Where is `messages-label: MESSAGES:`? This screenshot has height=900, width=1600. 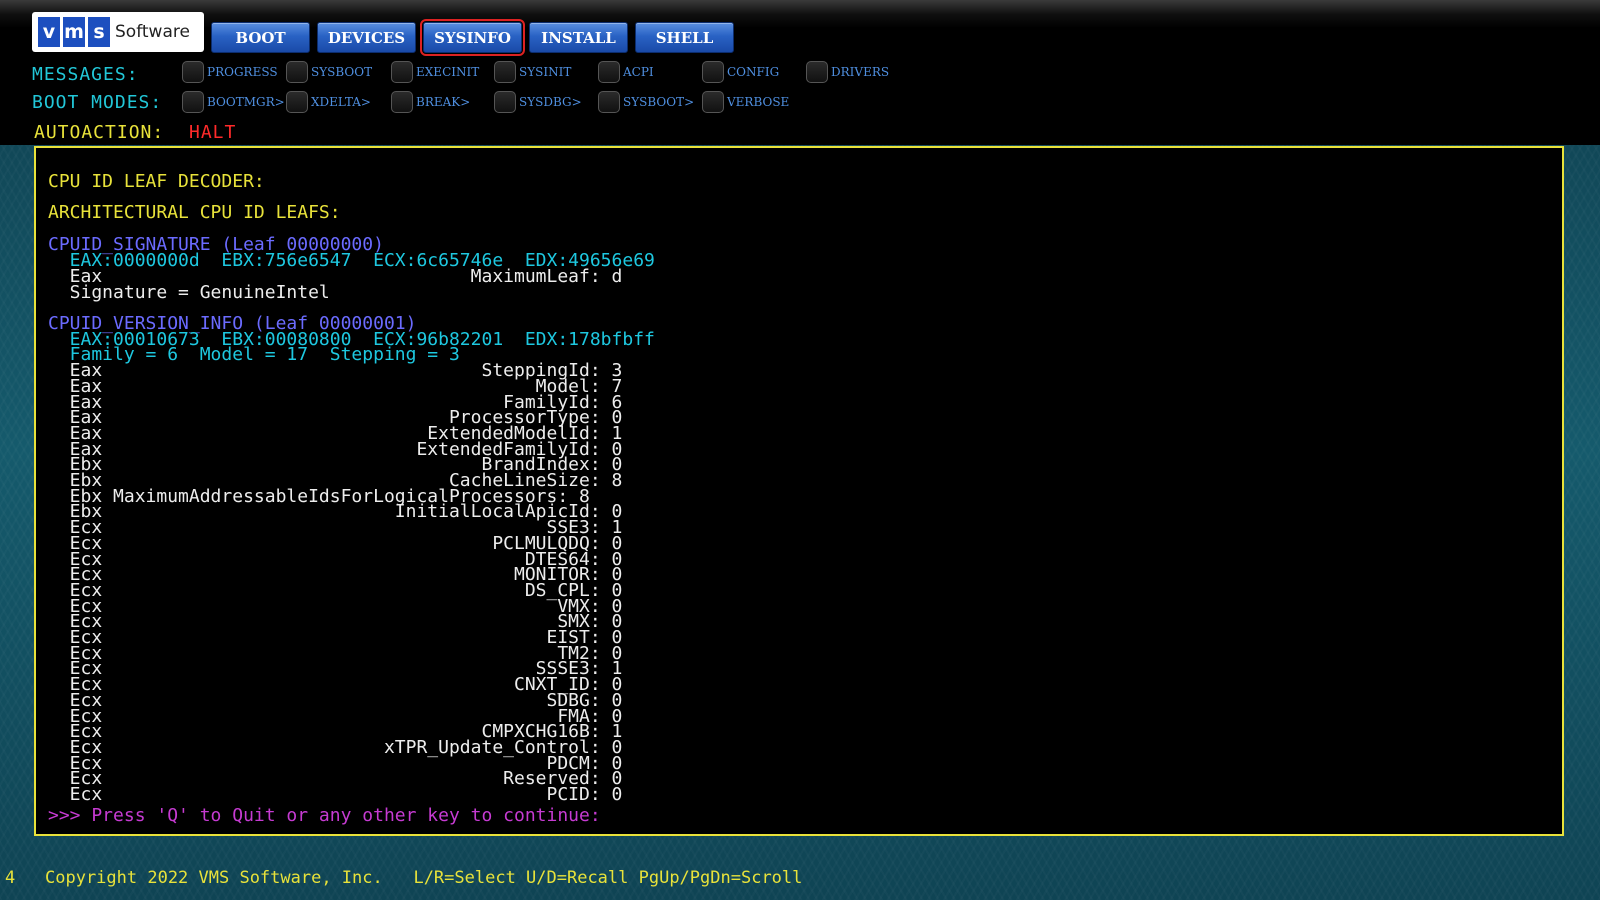
messages-label: MESSAGES: is located at coordinates (85, 74).